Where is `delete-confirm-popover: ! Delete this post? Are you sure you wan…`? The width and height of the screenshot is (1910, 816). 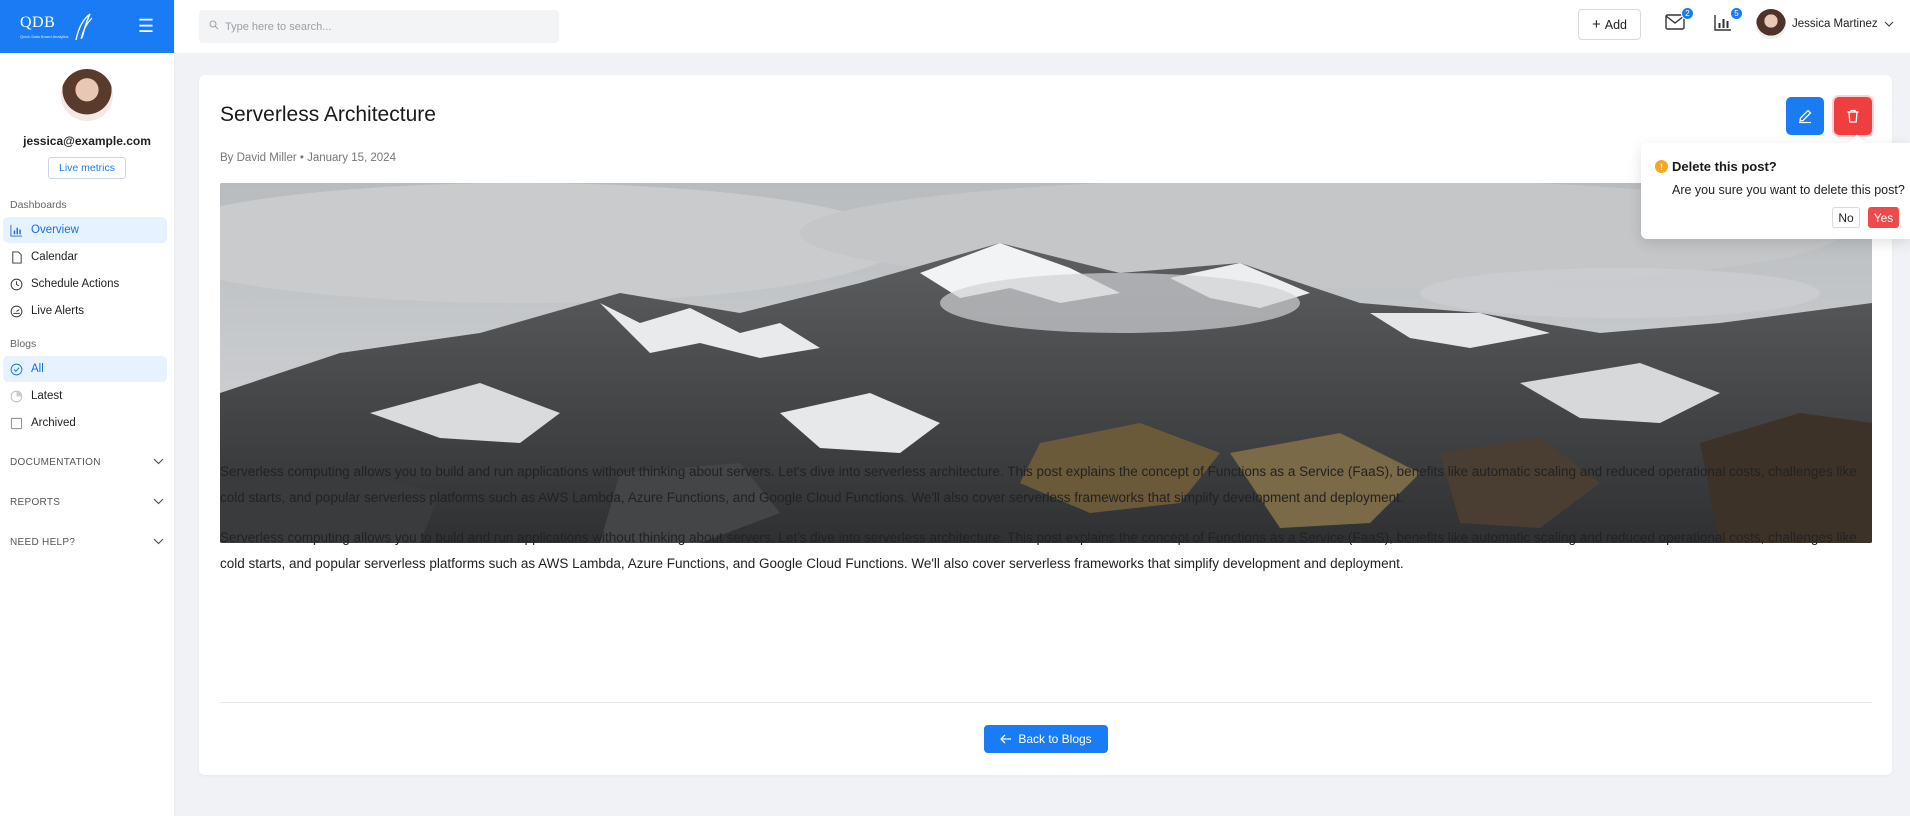 delete-confirm-popover: ! Delete this post? Are you sure you wan… is located at coordinates (1775, 186).